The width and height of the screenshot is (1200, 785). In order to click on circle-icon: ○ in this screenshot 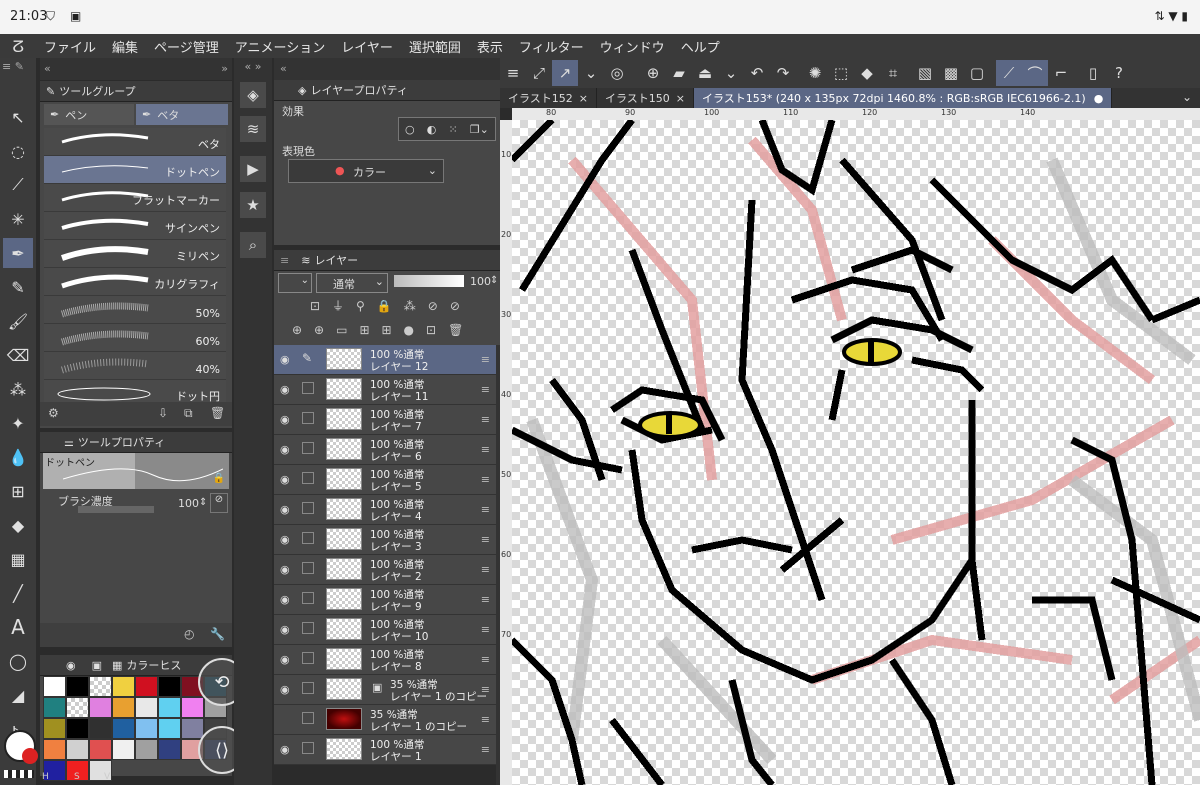, I will do `click(410, 129)`.